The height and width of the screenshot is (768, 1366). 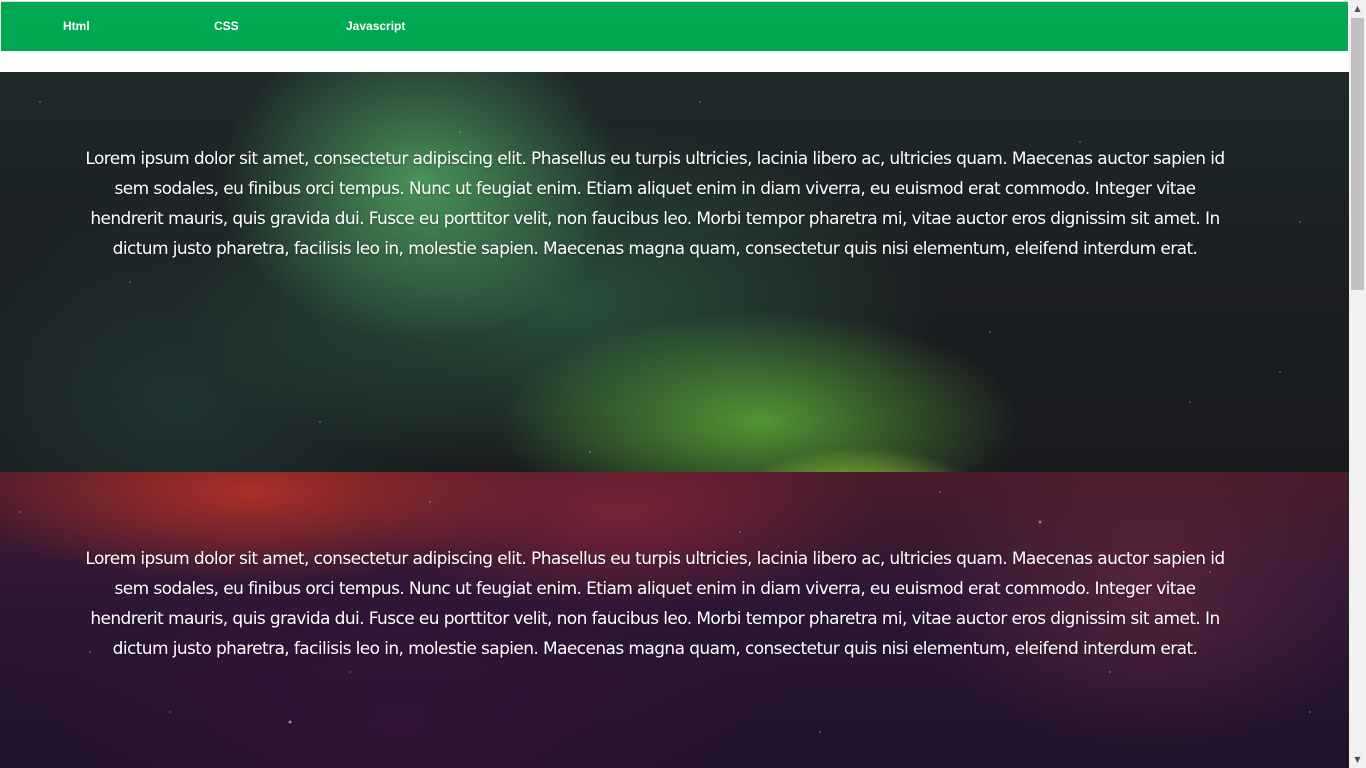 I want to click on scrollbar-thumb, so click(x=1357, y=154).